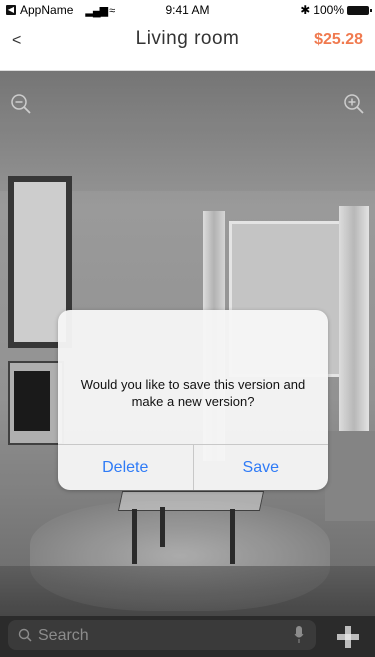 This screenshot has width=375, height=657. I want to click on search-icon, so click(25, 635).